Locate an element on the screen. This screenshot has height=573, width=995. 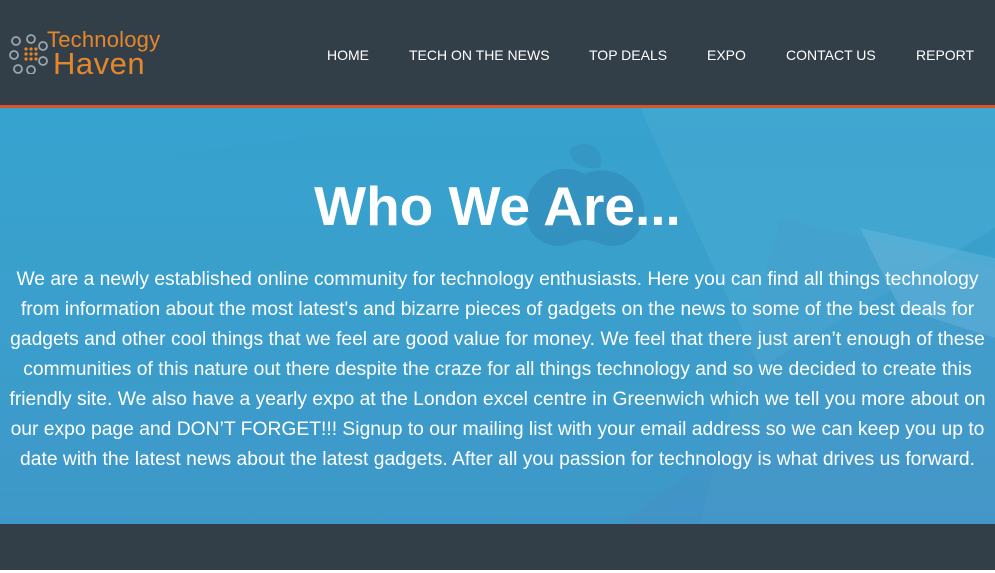
nav-contact-us: CONTACT US is located at coordinates (831, 55).